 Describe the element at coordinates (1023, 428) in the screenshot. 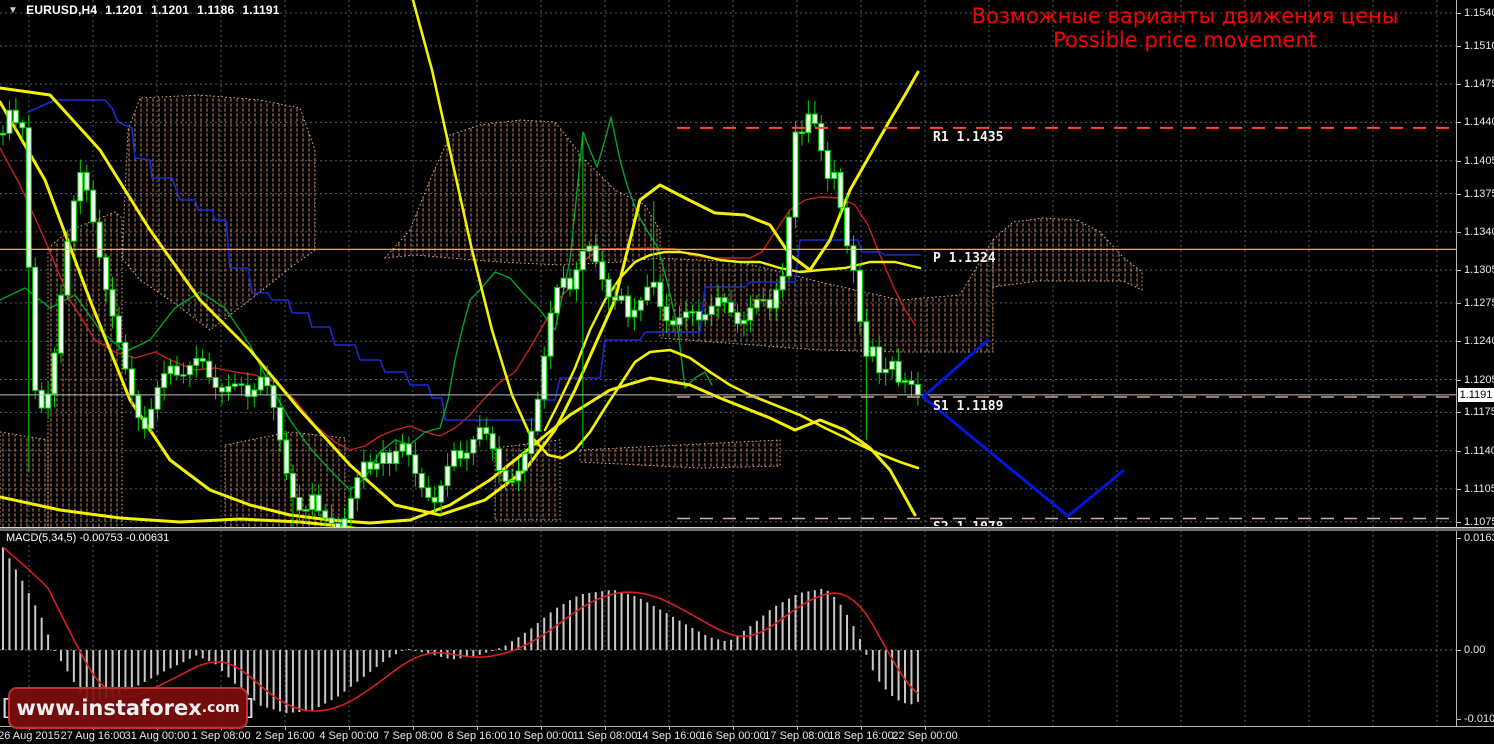

I see `forecast-lines` at that location.